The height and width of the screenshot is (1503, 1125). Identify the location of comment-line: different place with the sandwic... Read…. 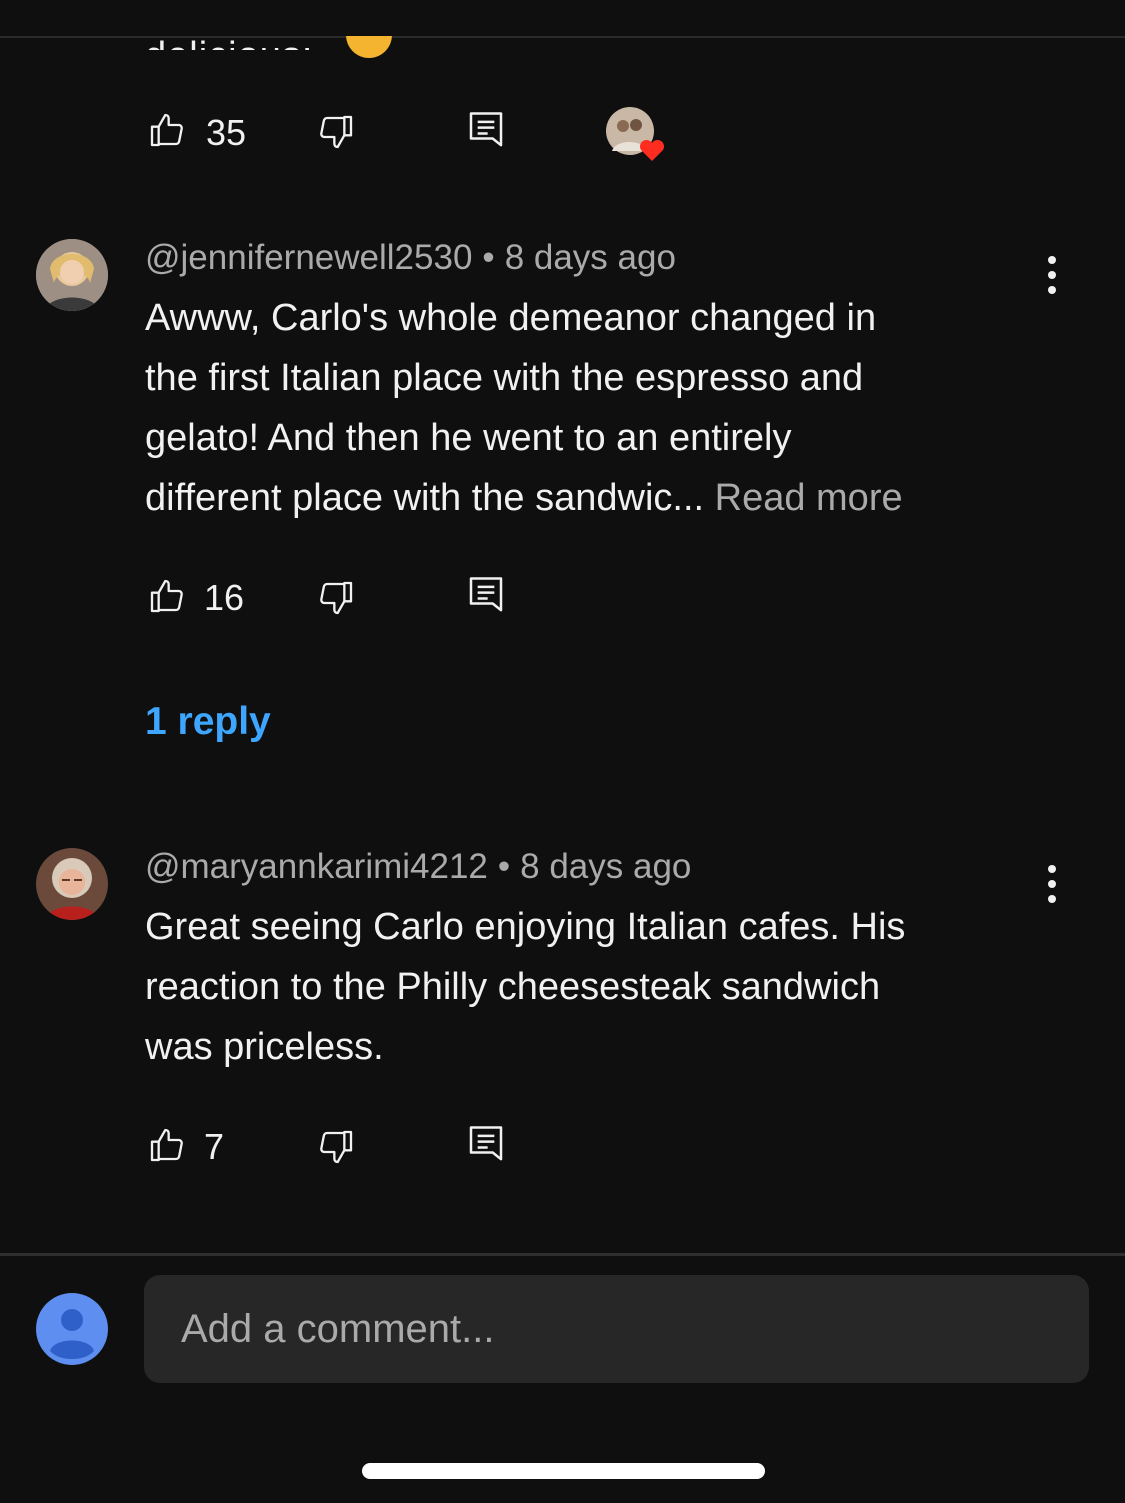
(595, 498).